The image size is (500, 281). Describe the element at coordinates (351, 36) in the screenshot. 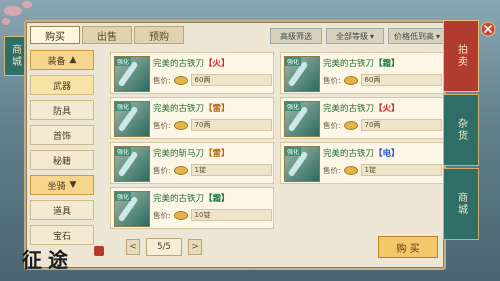

I see `level-filter-label: 全部等级` at that location.